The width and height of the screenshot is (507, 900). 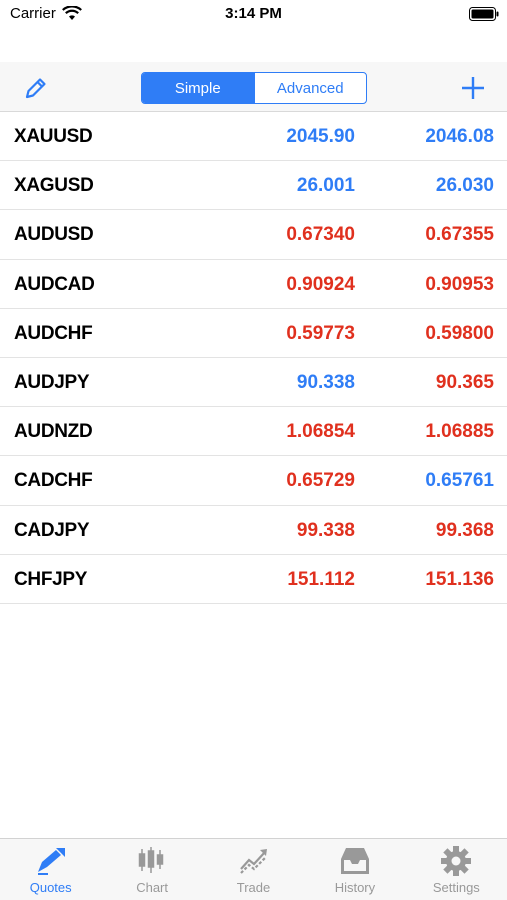 What do you see at coordinates (253, 284) in the screenshot?
I see `quote-row: AUDCAD 0.90924 0.90953` at bounding box center [253, 284].